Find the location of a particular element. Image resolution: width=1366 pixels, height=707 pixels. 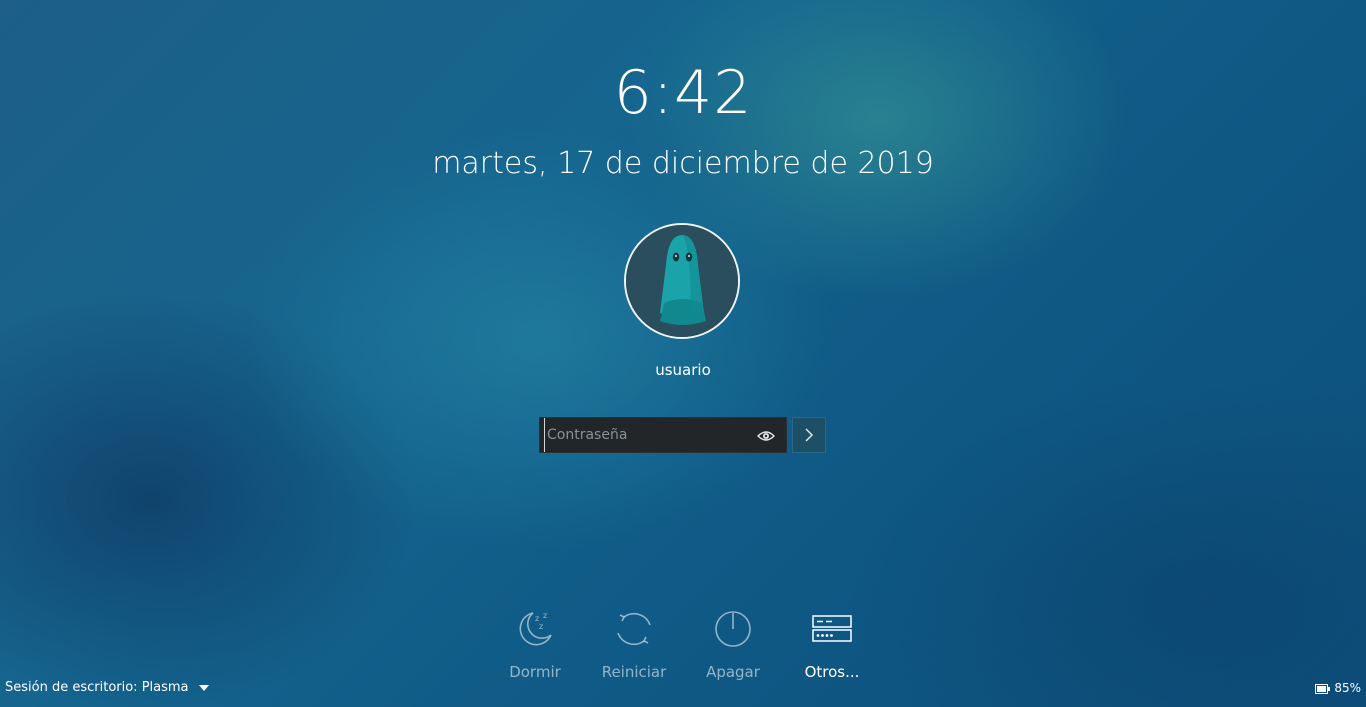

password-input is located at coordinates (645, 435).